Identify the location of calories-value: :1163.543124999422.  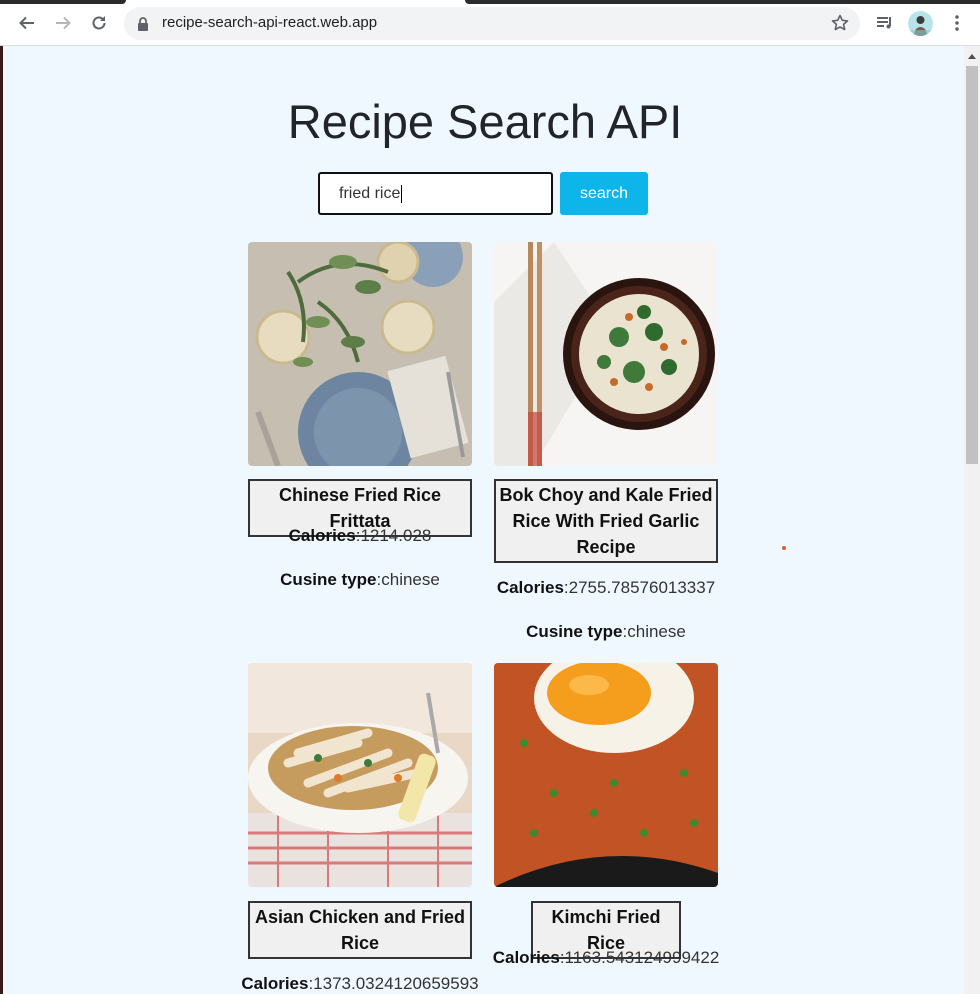
(639, 957).